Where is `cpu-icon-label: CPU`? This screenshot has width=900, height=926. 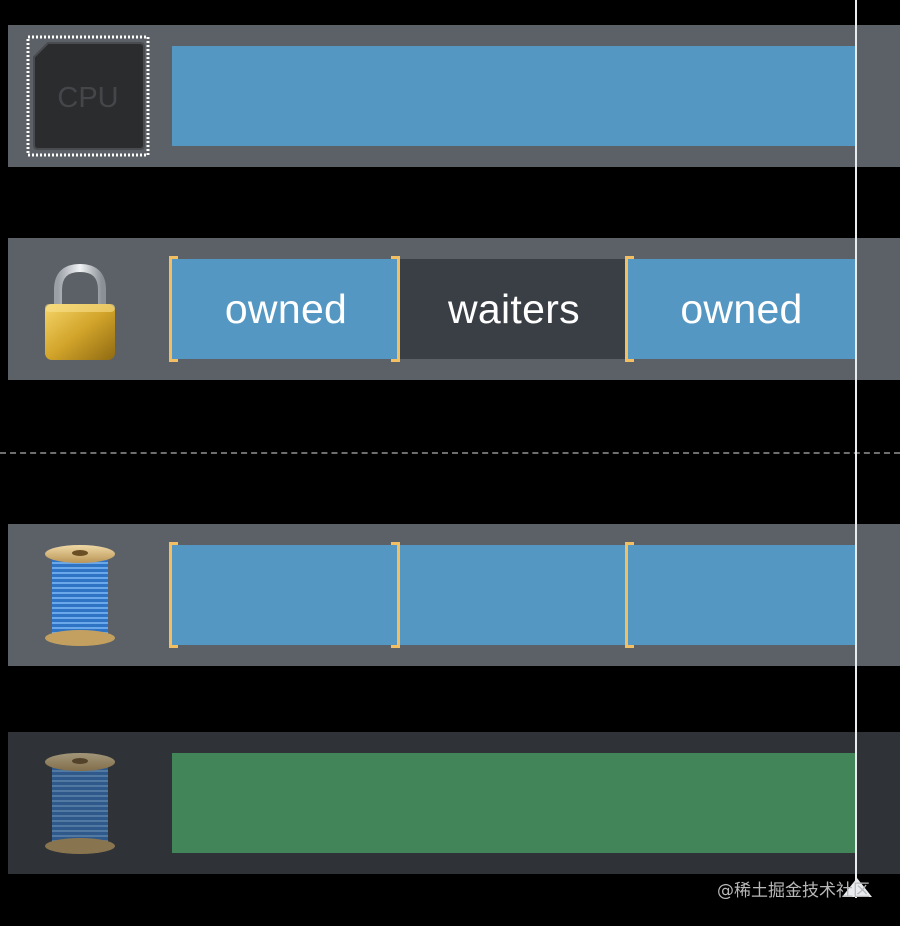
cpu-icon-label: CPU is located at coordinates (87, 98).